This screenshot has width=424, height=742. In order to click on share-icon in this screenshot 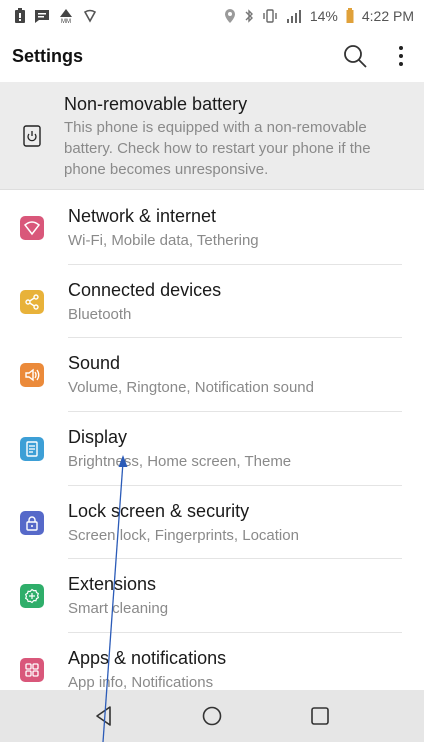, I will do `click(32, 301)`.